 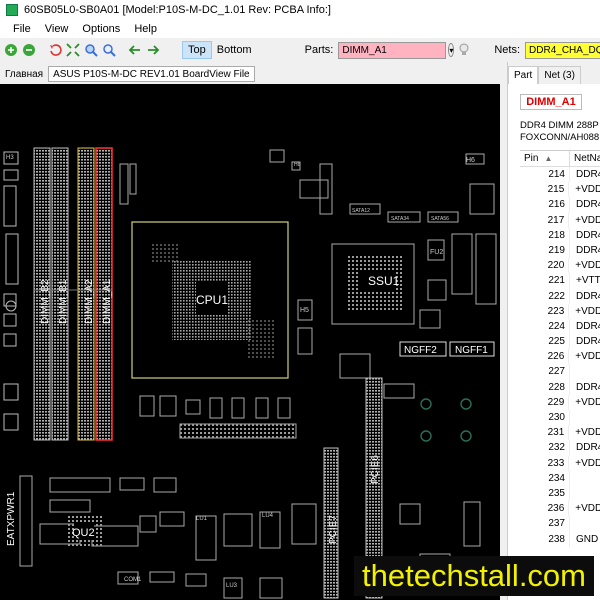 What do you see at coordinates (585, 158) in the screenshot?
I see `col-net-header: NetNa` at bounding box center [585, 158].